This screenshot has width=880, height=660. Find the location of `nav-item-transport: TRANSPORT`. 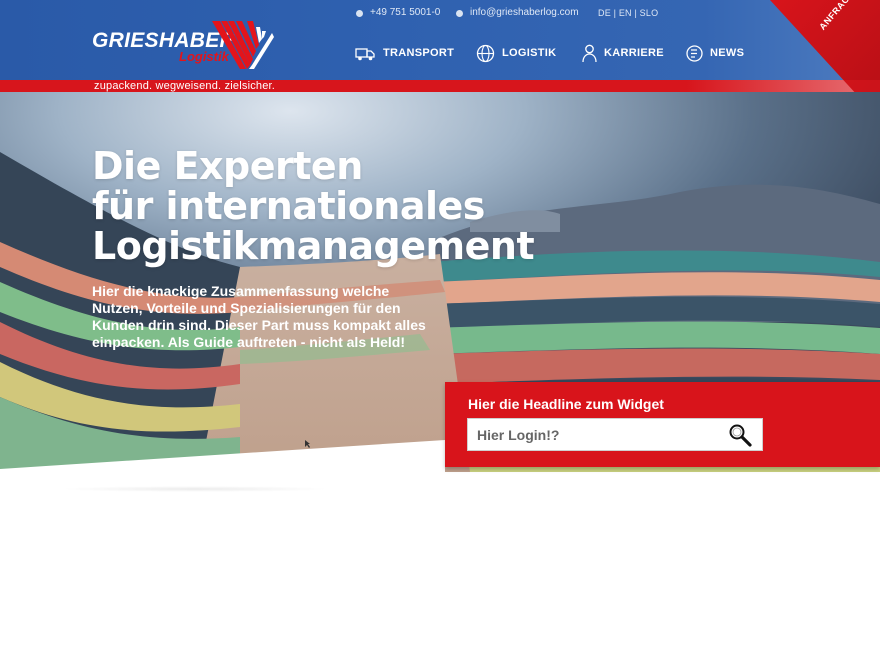

nav-item-transport: TRANSPORT is located at coordinates (404, 53).